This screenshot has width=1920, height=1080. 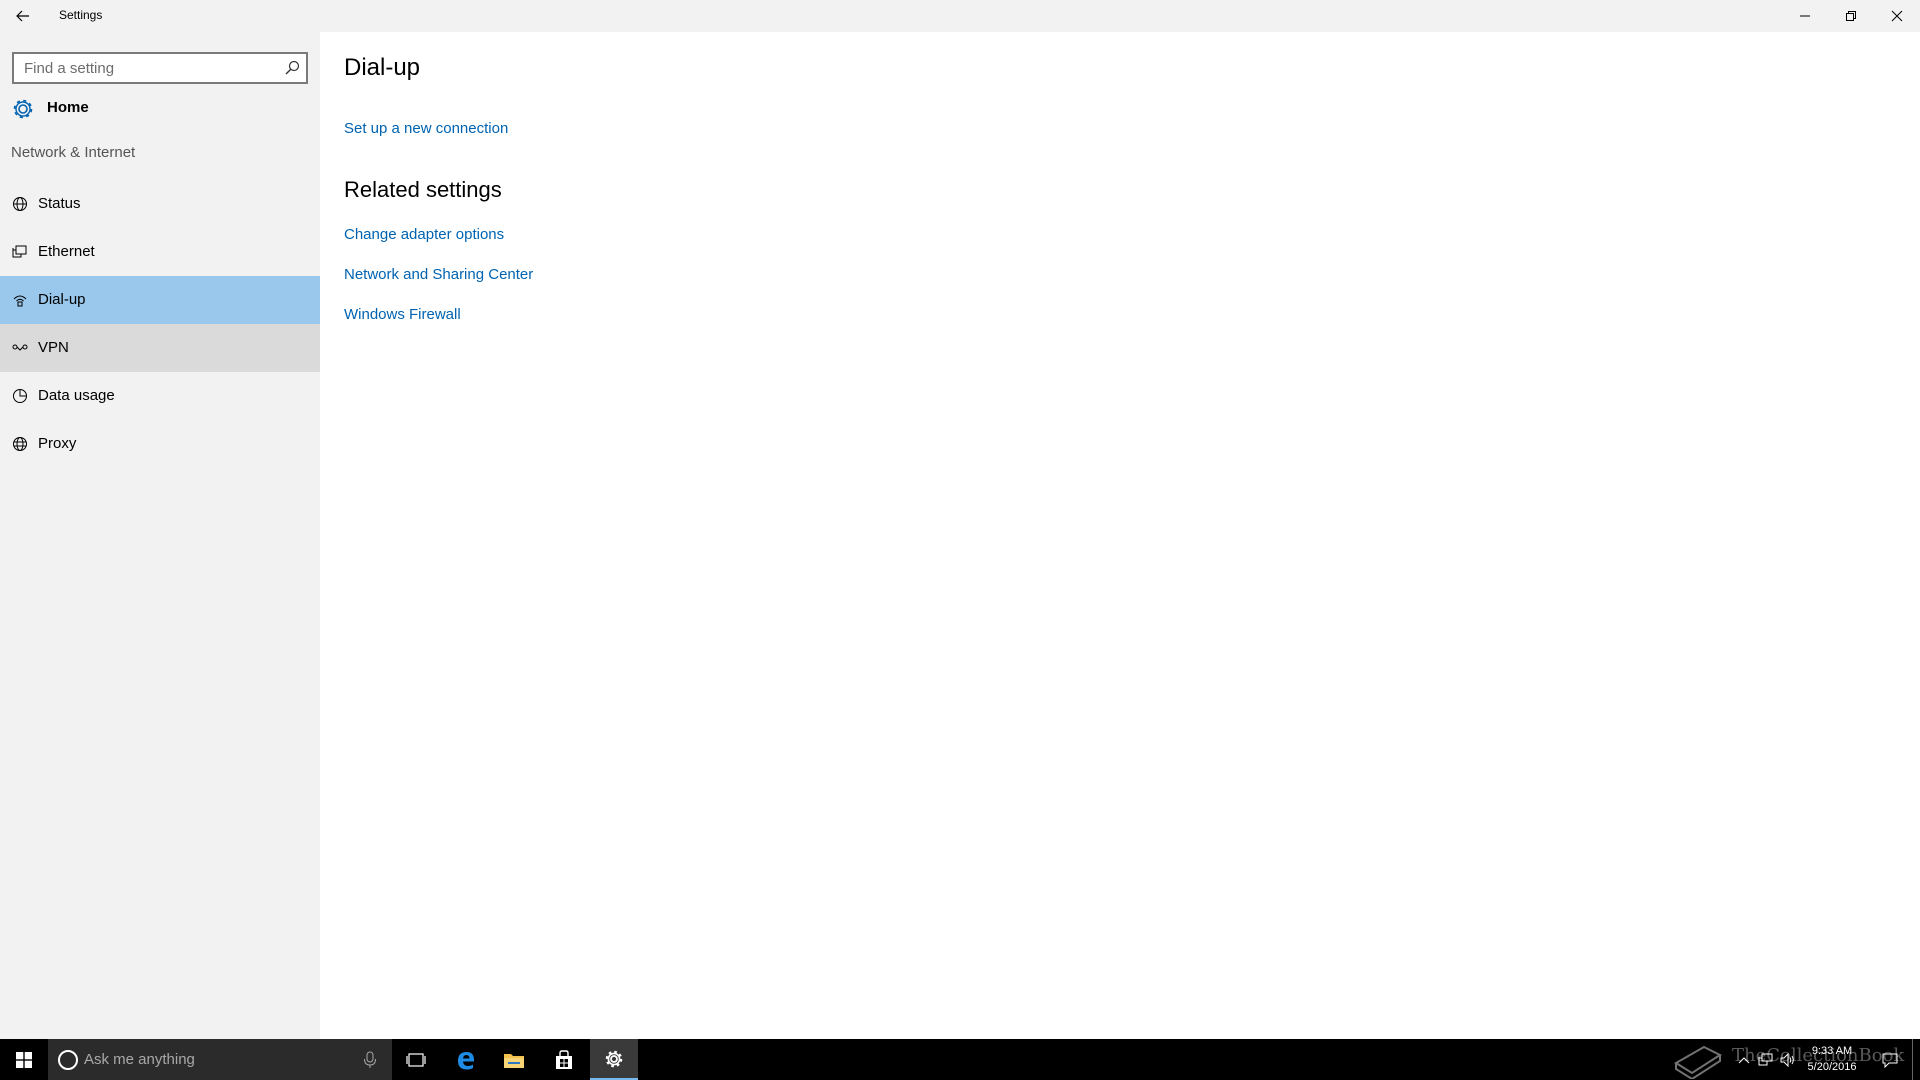 I want to click on edge-taskbar-button, so click(x=466, y=1059).